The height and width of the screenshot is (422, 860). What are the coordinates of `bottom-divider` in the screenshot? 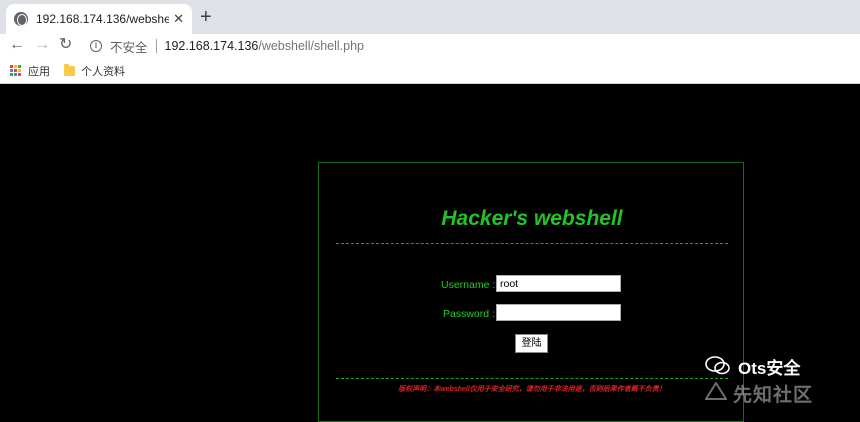 It's located at (532, 378).